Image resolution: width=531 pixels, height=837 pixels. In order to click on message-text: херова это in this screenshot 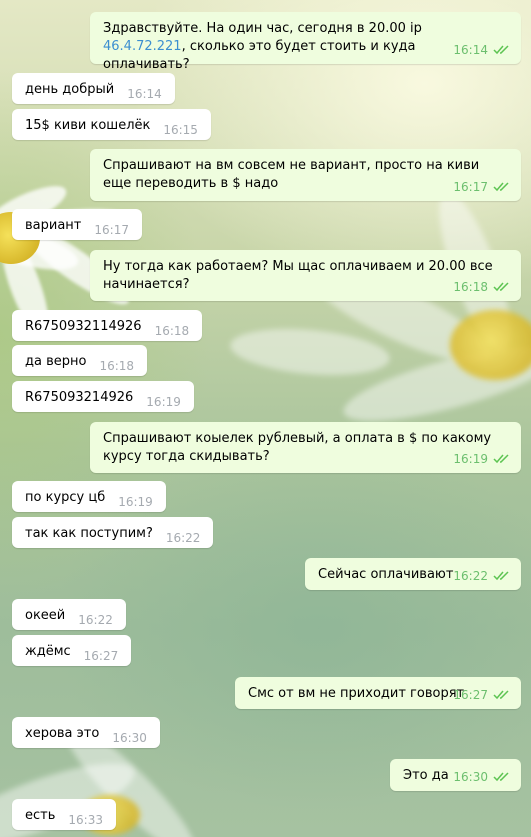, I will do `click(62, 733)`.